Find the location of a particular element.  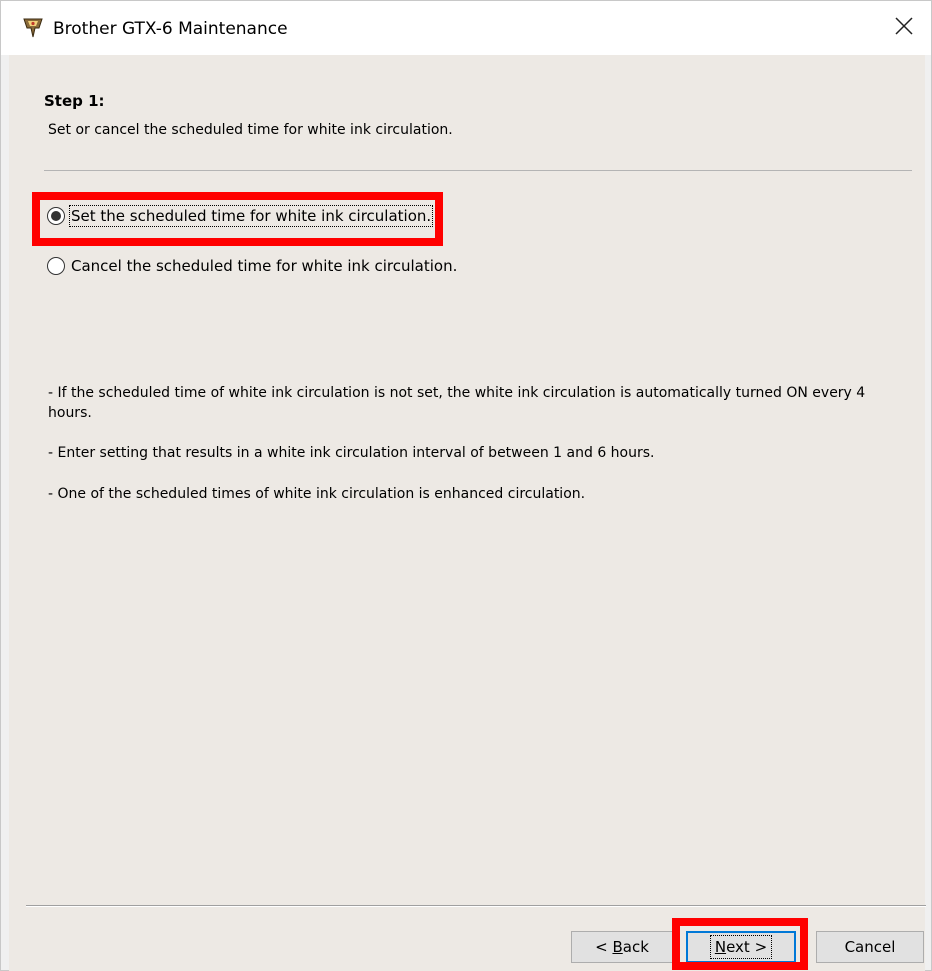

next-button-label: Next > is located at coordinates (741, 947).